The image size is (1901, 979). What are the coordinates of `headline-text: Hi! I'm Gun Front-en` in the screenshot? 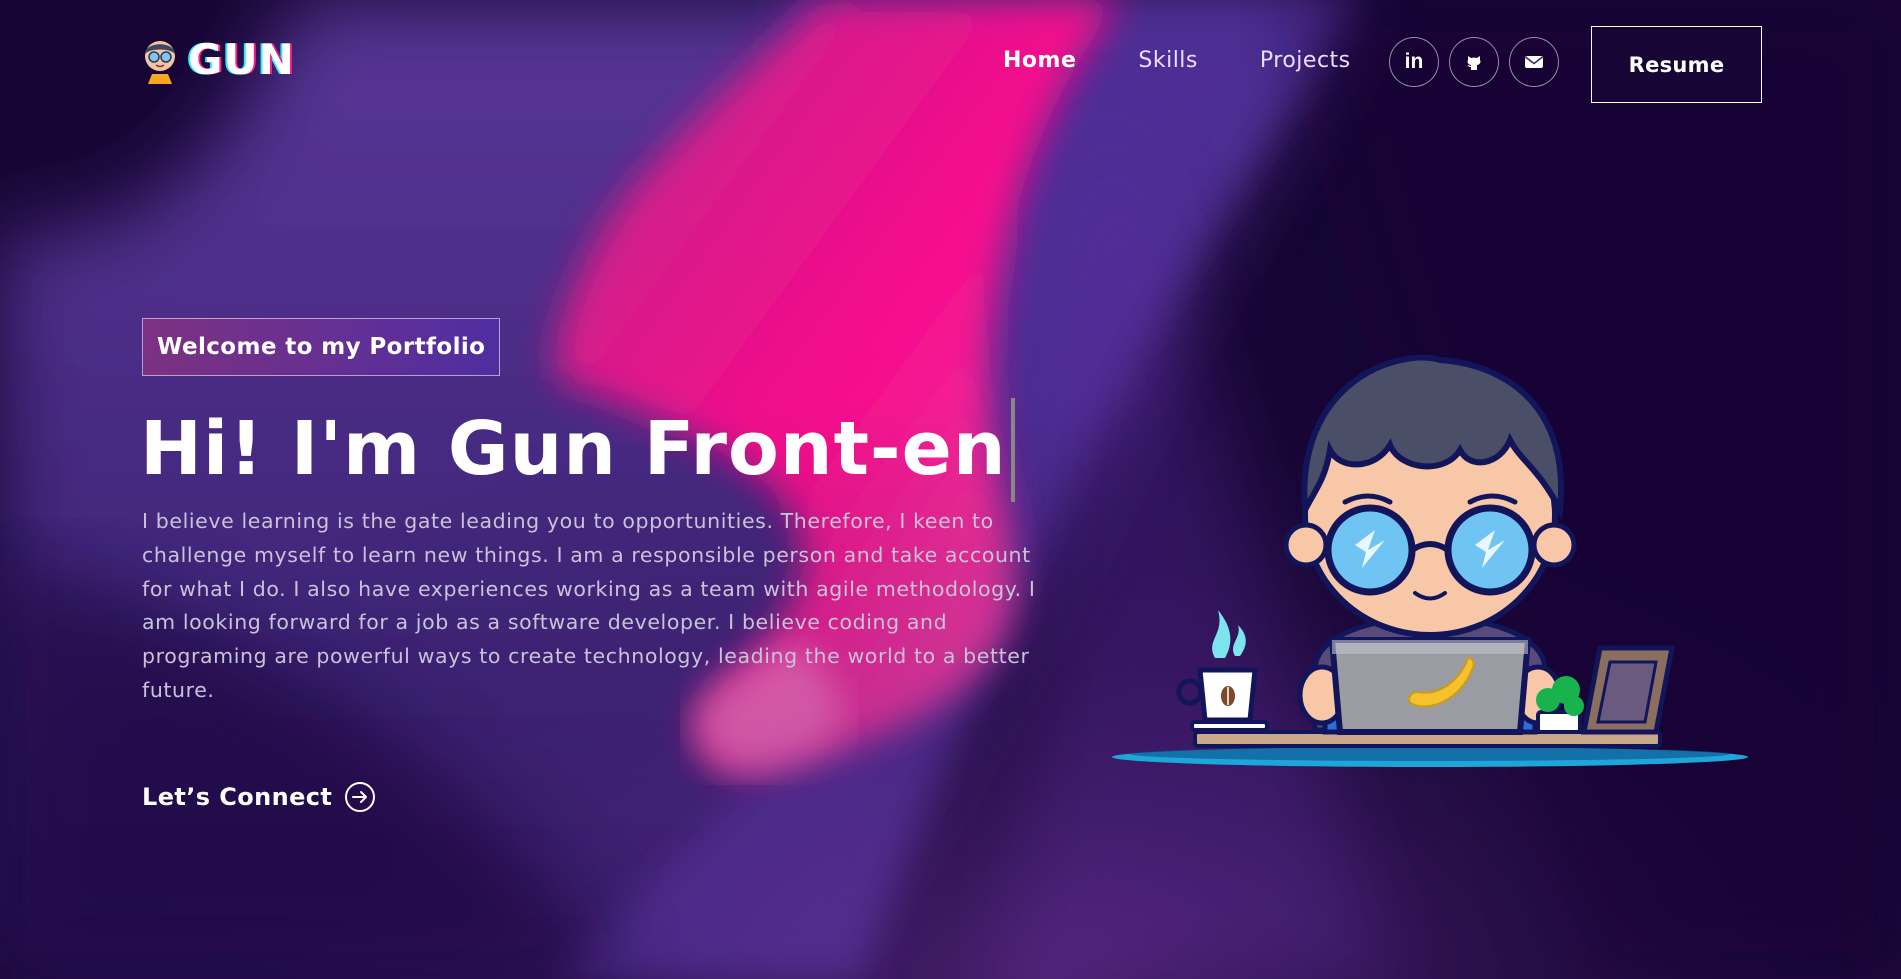 It's located at (573, 449).